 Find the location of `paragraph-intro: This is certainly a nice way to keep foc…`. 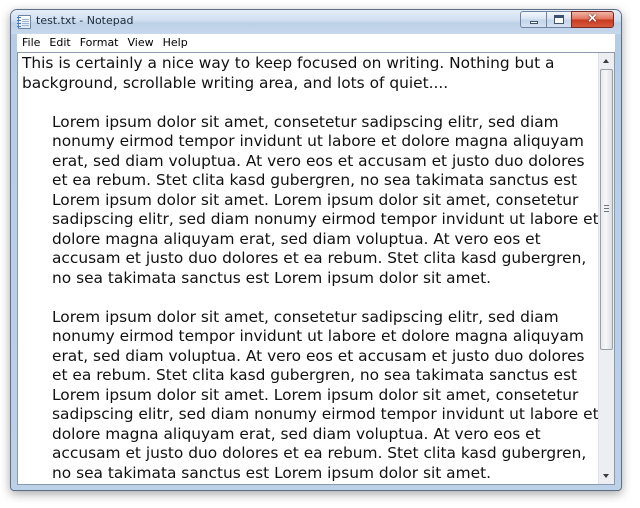

paragraph-intro: This is certainly a nice way to keep foc… is located at coordinates (291, 73).